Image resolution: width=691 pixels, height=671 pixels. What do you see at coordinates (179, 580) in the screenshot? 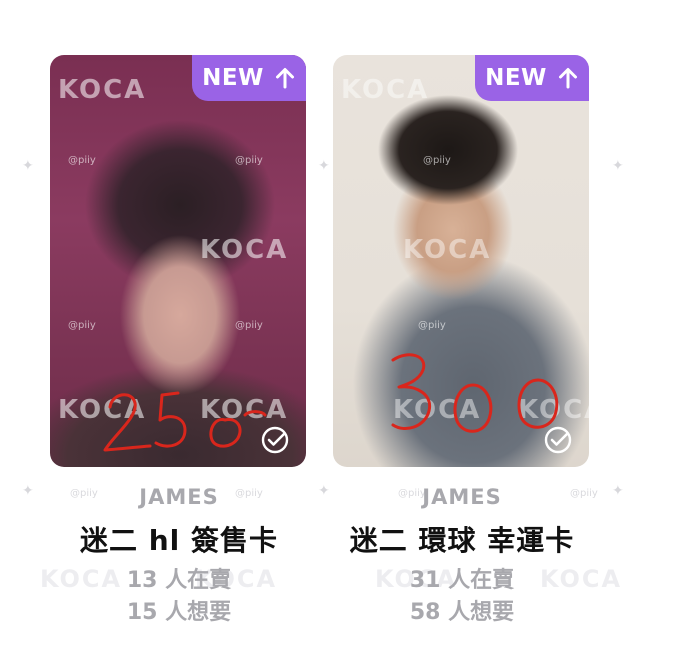
I see `sellers-count: 13 人在賣` at bounding box center [179, 580].